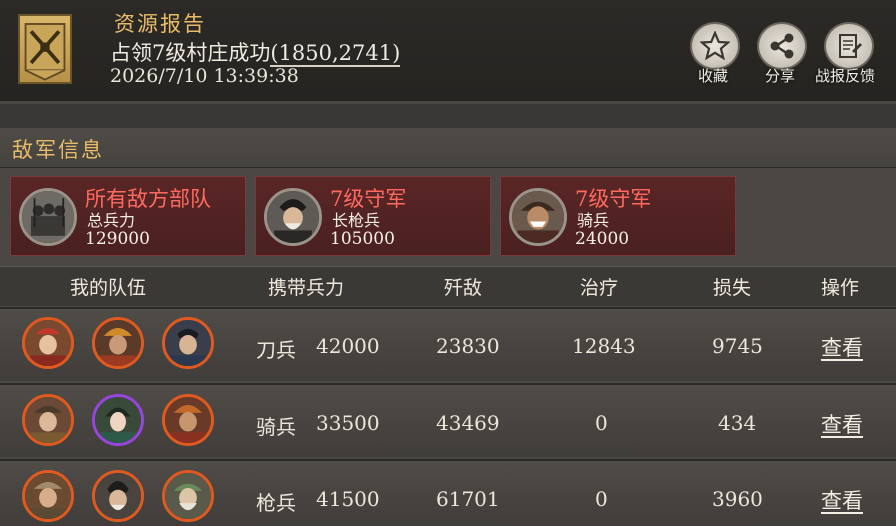 The height and width of the screenshot is (526, 896). What do you see at coordinates (737, 423) in the screenshot?
I see `loss-value: 434` at bounding box center [737, 423].